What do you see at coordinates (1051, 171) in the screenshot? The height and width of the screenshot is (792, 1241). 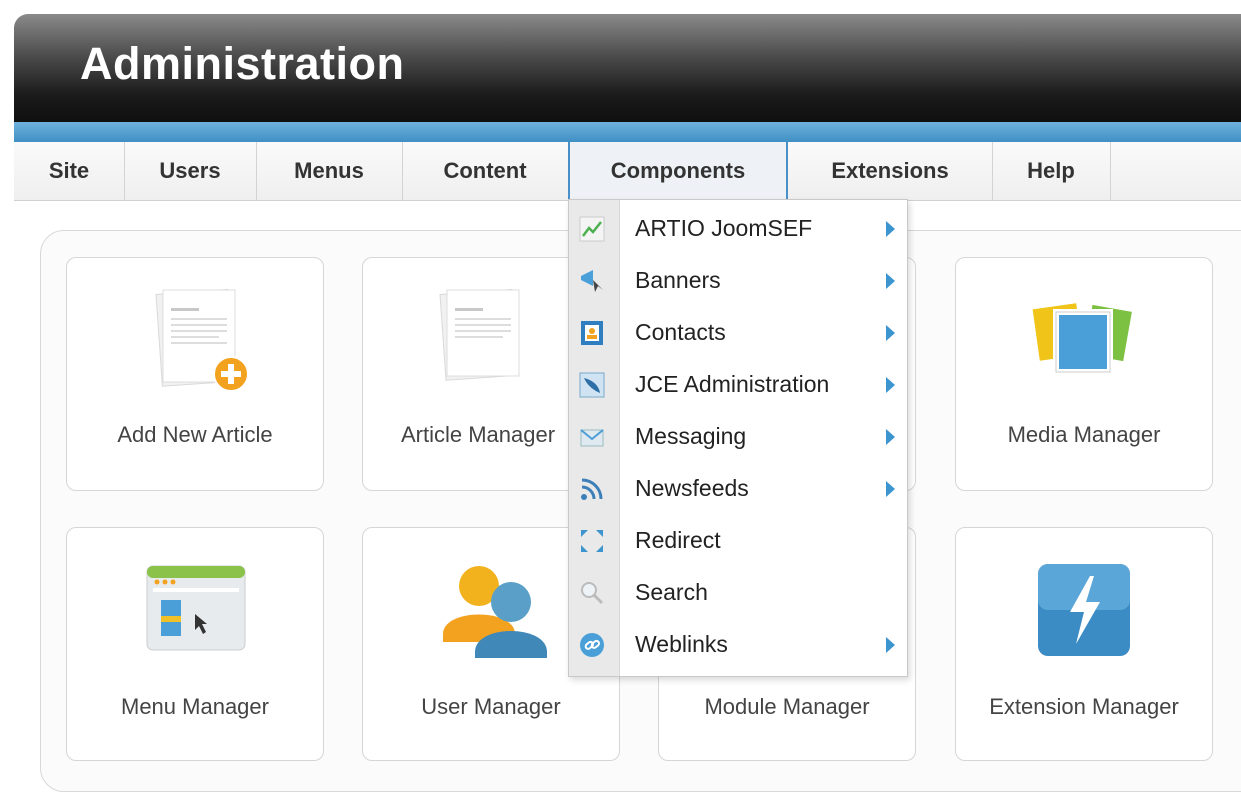 I see `menu-help: Help` at bounding box center [1051, 171].